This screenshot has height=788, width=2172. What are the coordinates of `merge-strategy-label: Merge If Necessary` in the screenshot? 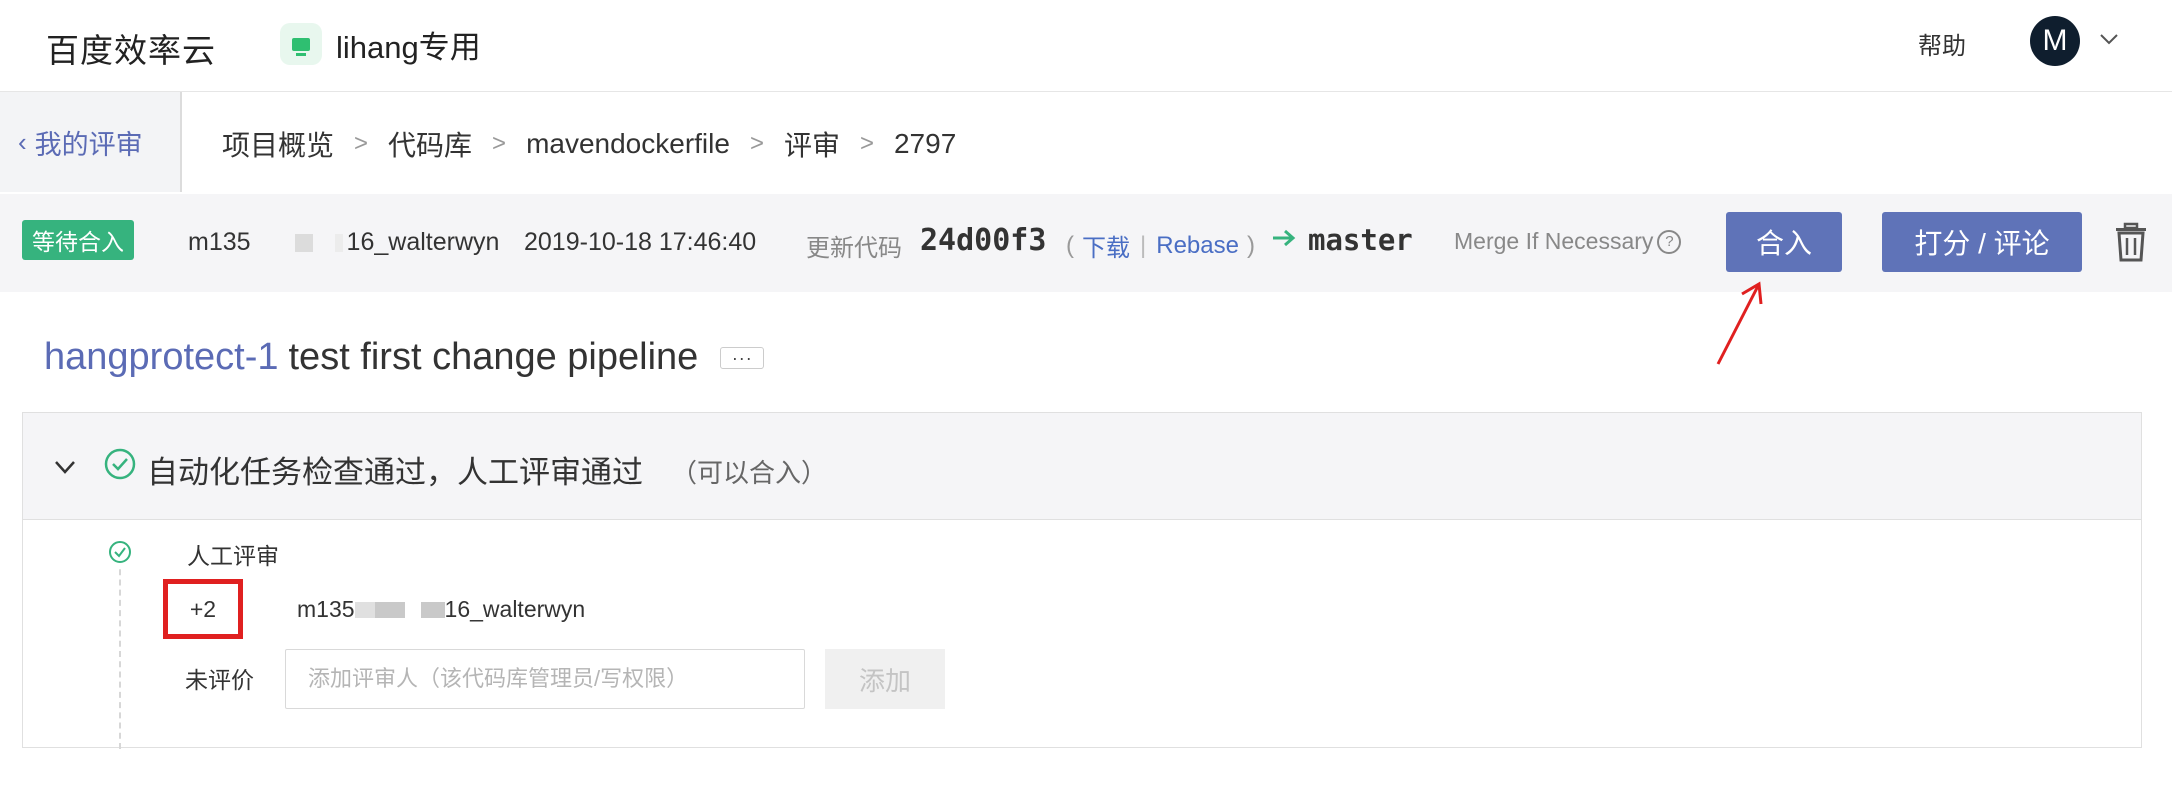 It's located at (1554, 241).